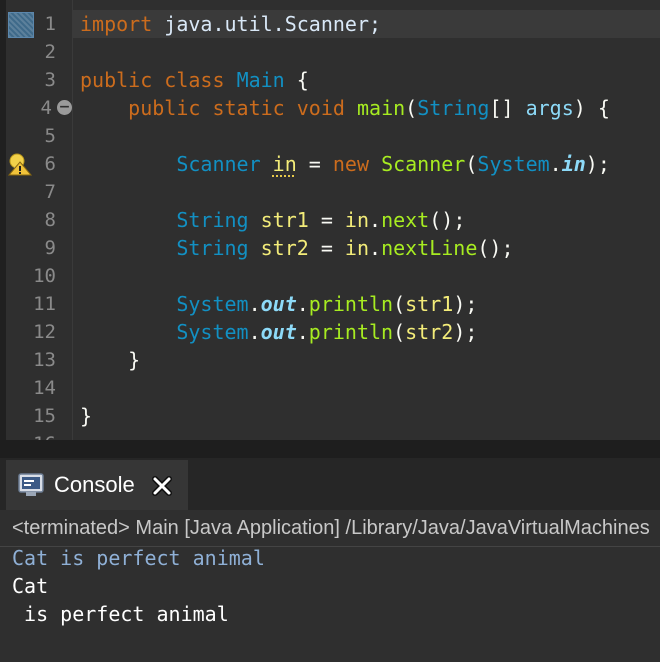 The width and height of the screenshot is (660, 662). I want to click on method-name: nextLine, so click(429, 248).